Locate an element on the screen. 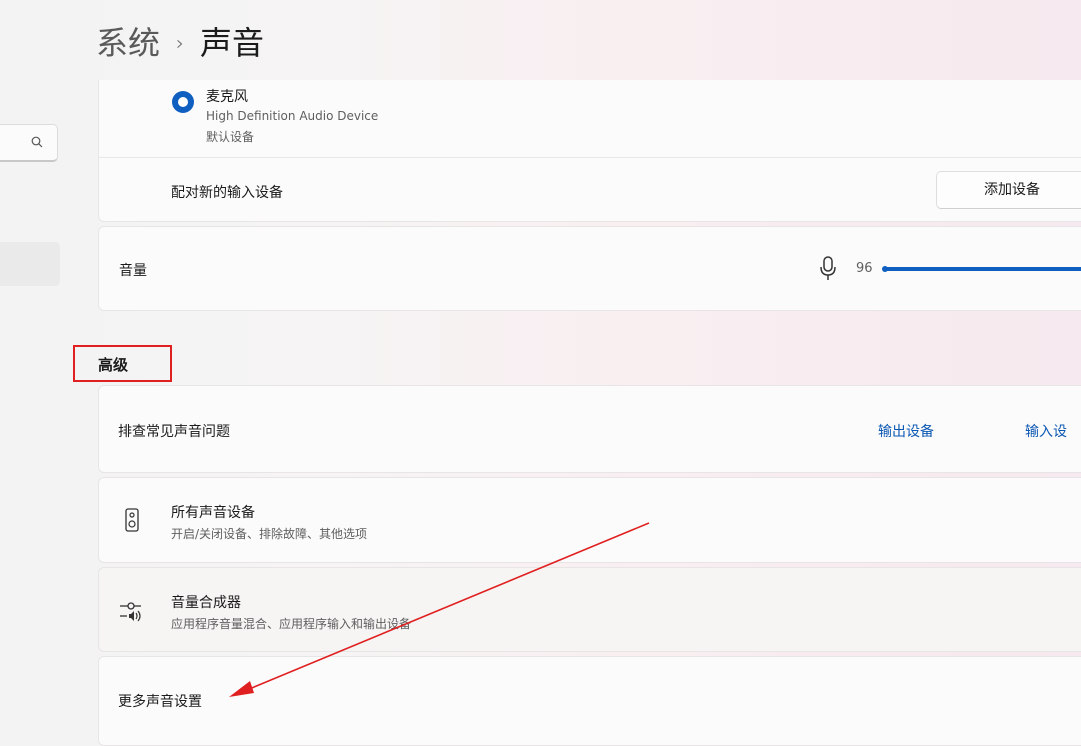 The image size is (1081, 746). search-input is located at coordinates (29, 143).